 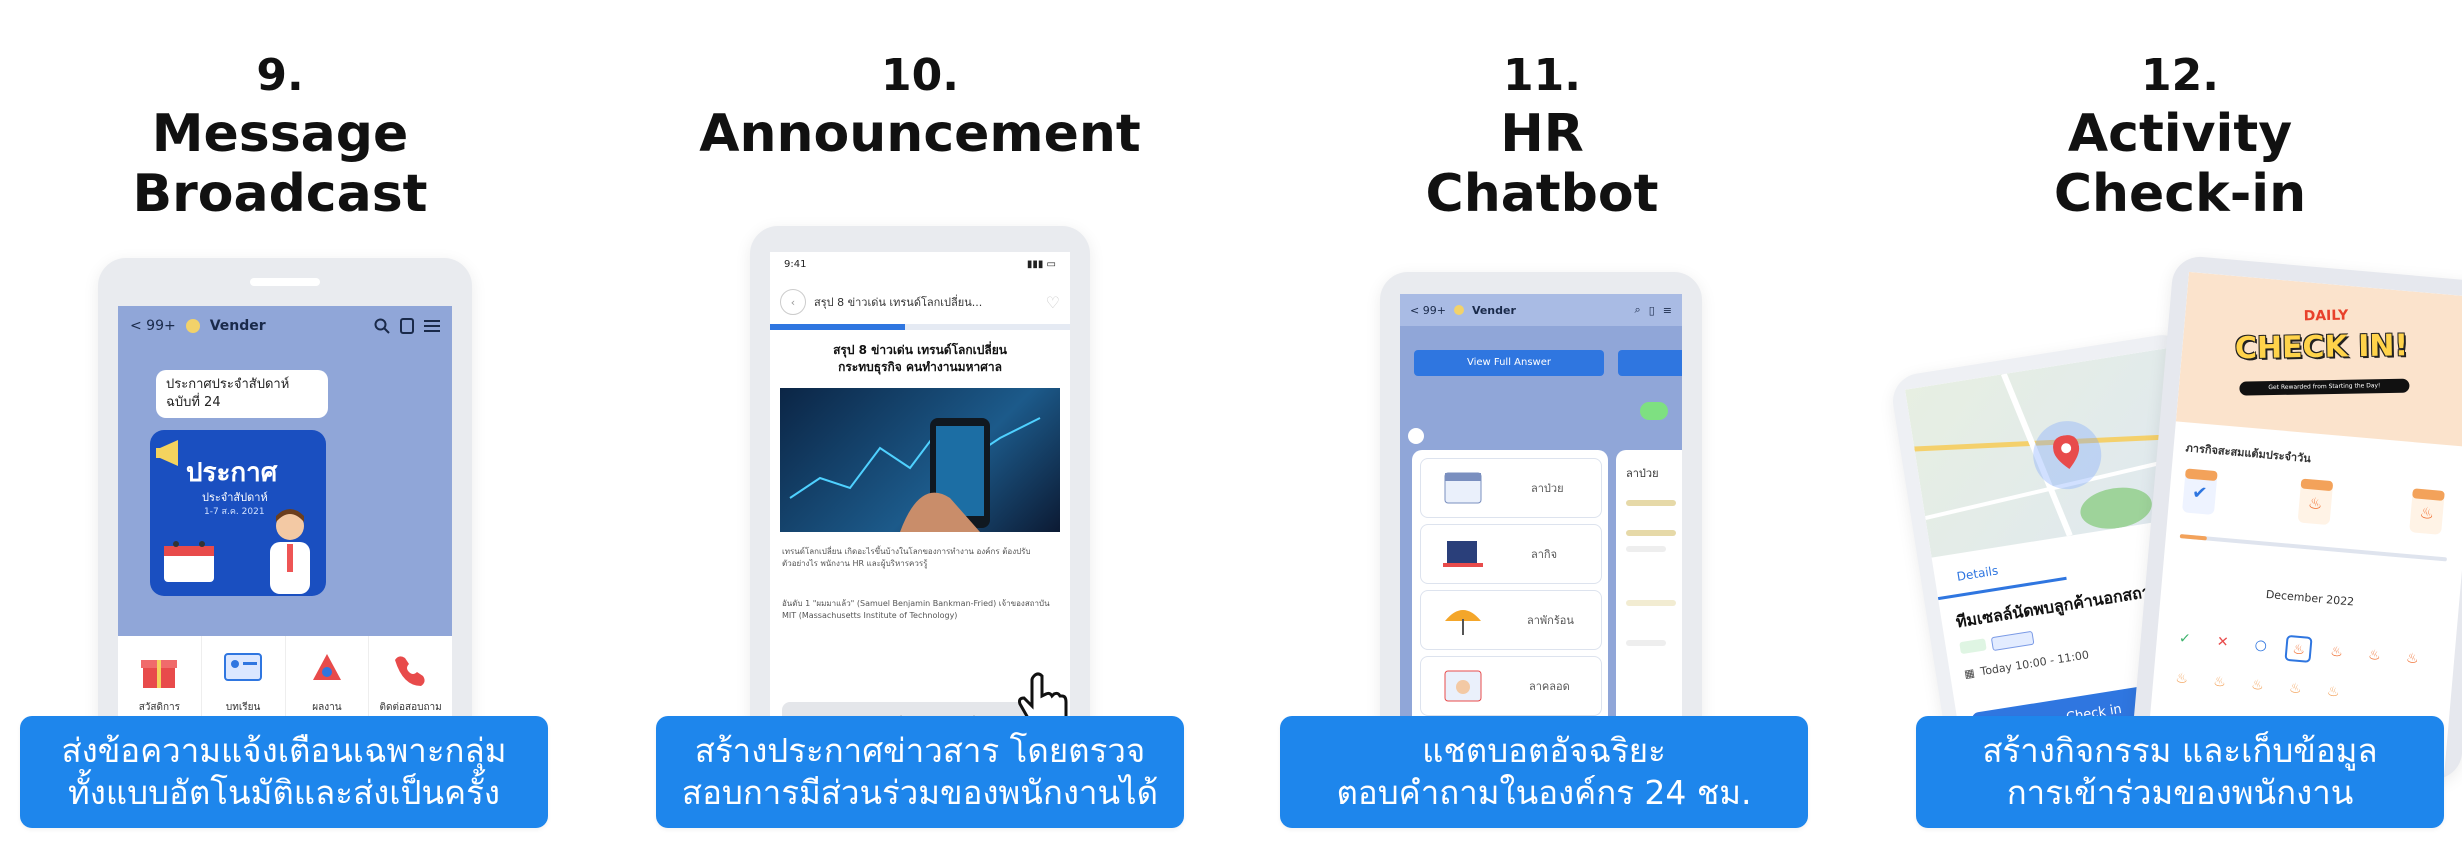 I want to click on leave-option-maternity: ลาคลอด, so click(x=1511, y=686).